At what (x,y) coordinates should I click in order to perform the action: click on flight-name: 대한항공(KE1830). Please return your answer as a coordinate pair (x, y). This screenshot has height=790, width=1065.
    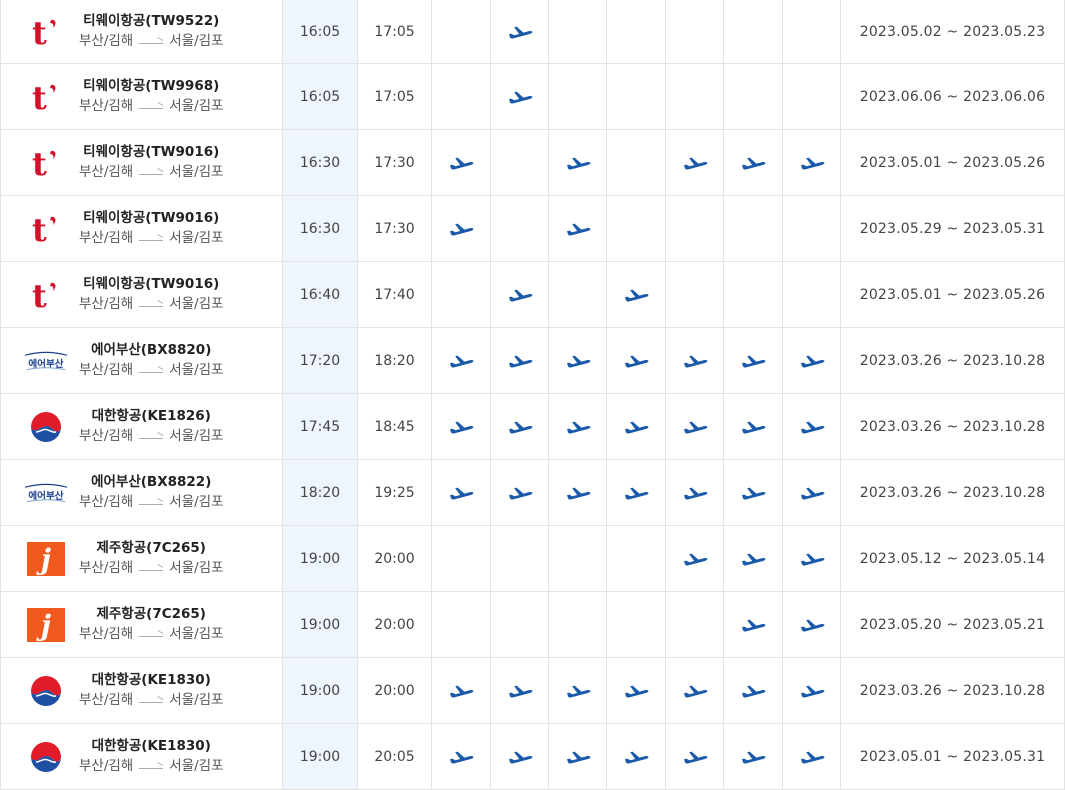
    Looking at the image, I should click on (151, 680).